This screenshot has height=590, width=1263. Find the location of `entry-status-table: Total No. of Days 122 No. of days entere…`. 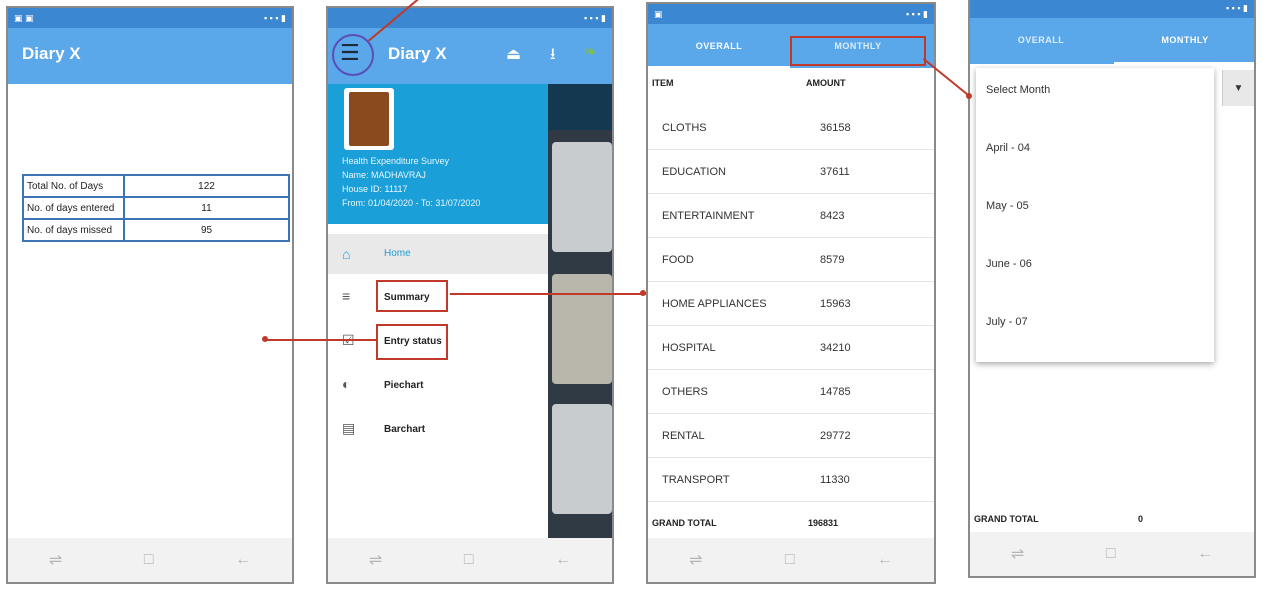

entry-status-table: Total No. of Days 122 No. of days entere… is located at coordinates (156, 208).